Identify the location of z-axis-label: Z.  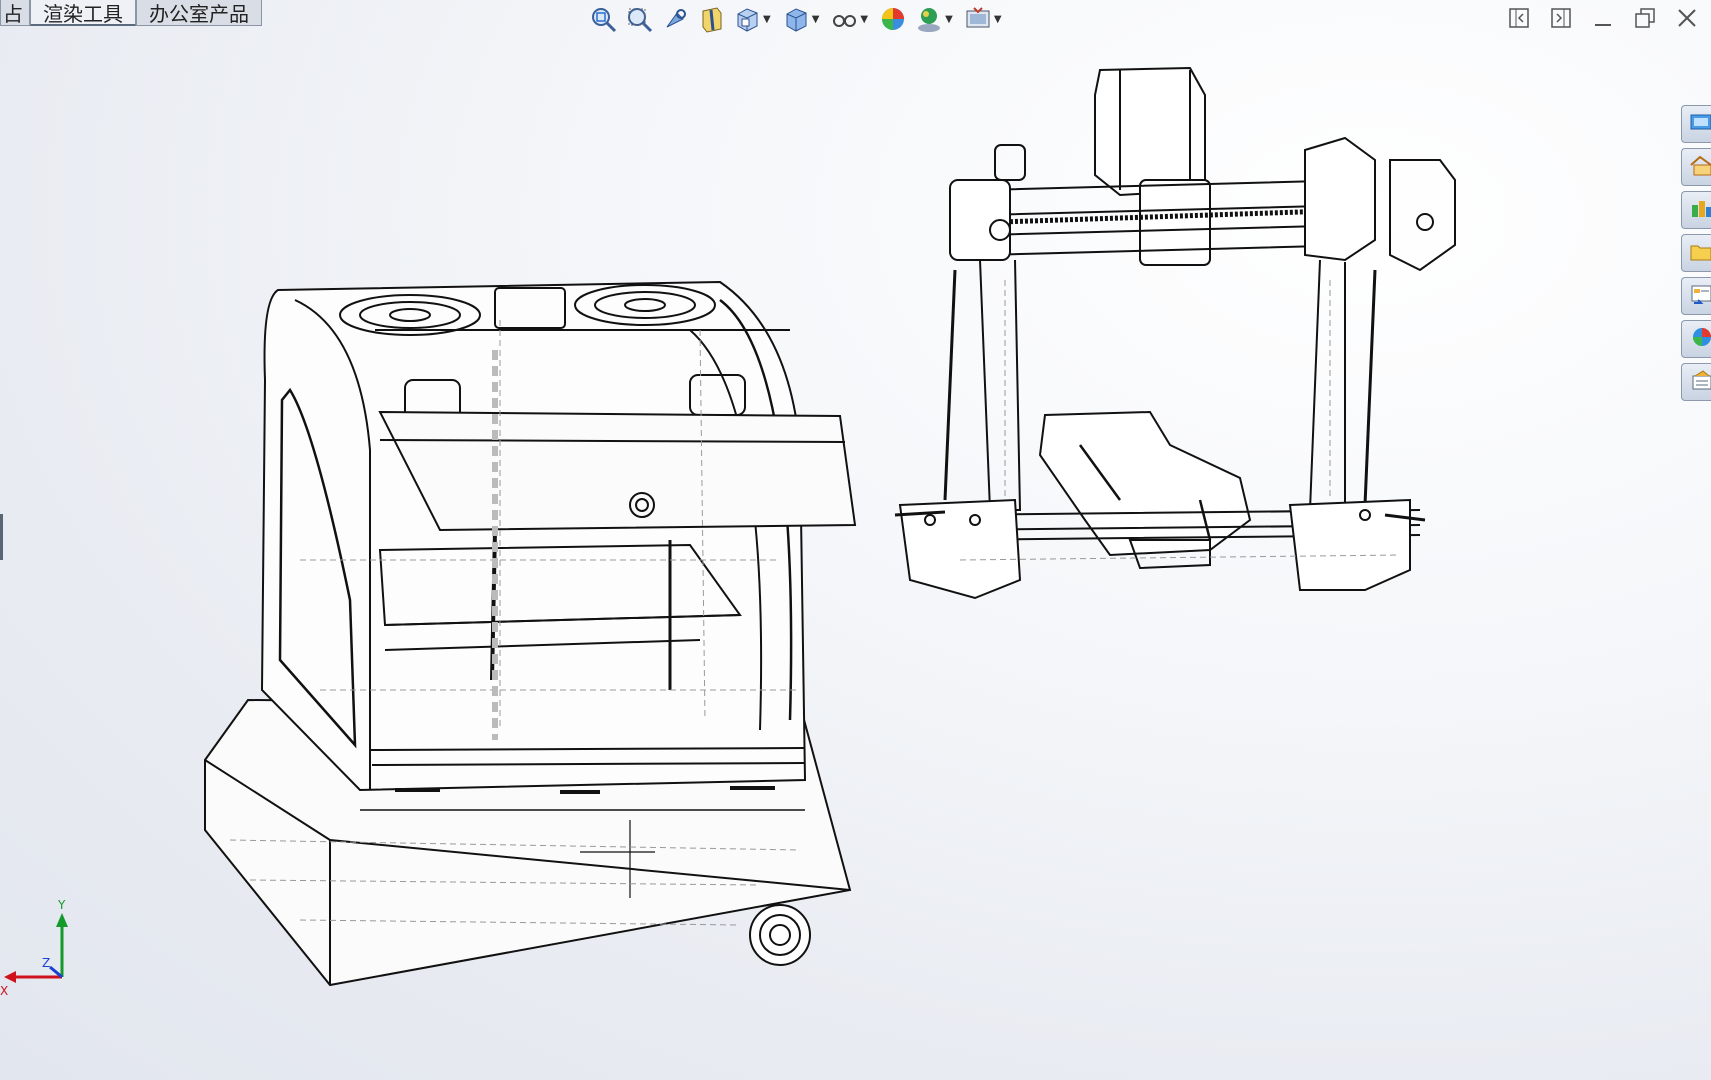
(46, 963).